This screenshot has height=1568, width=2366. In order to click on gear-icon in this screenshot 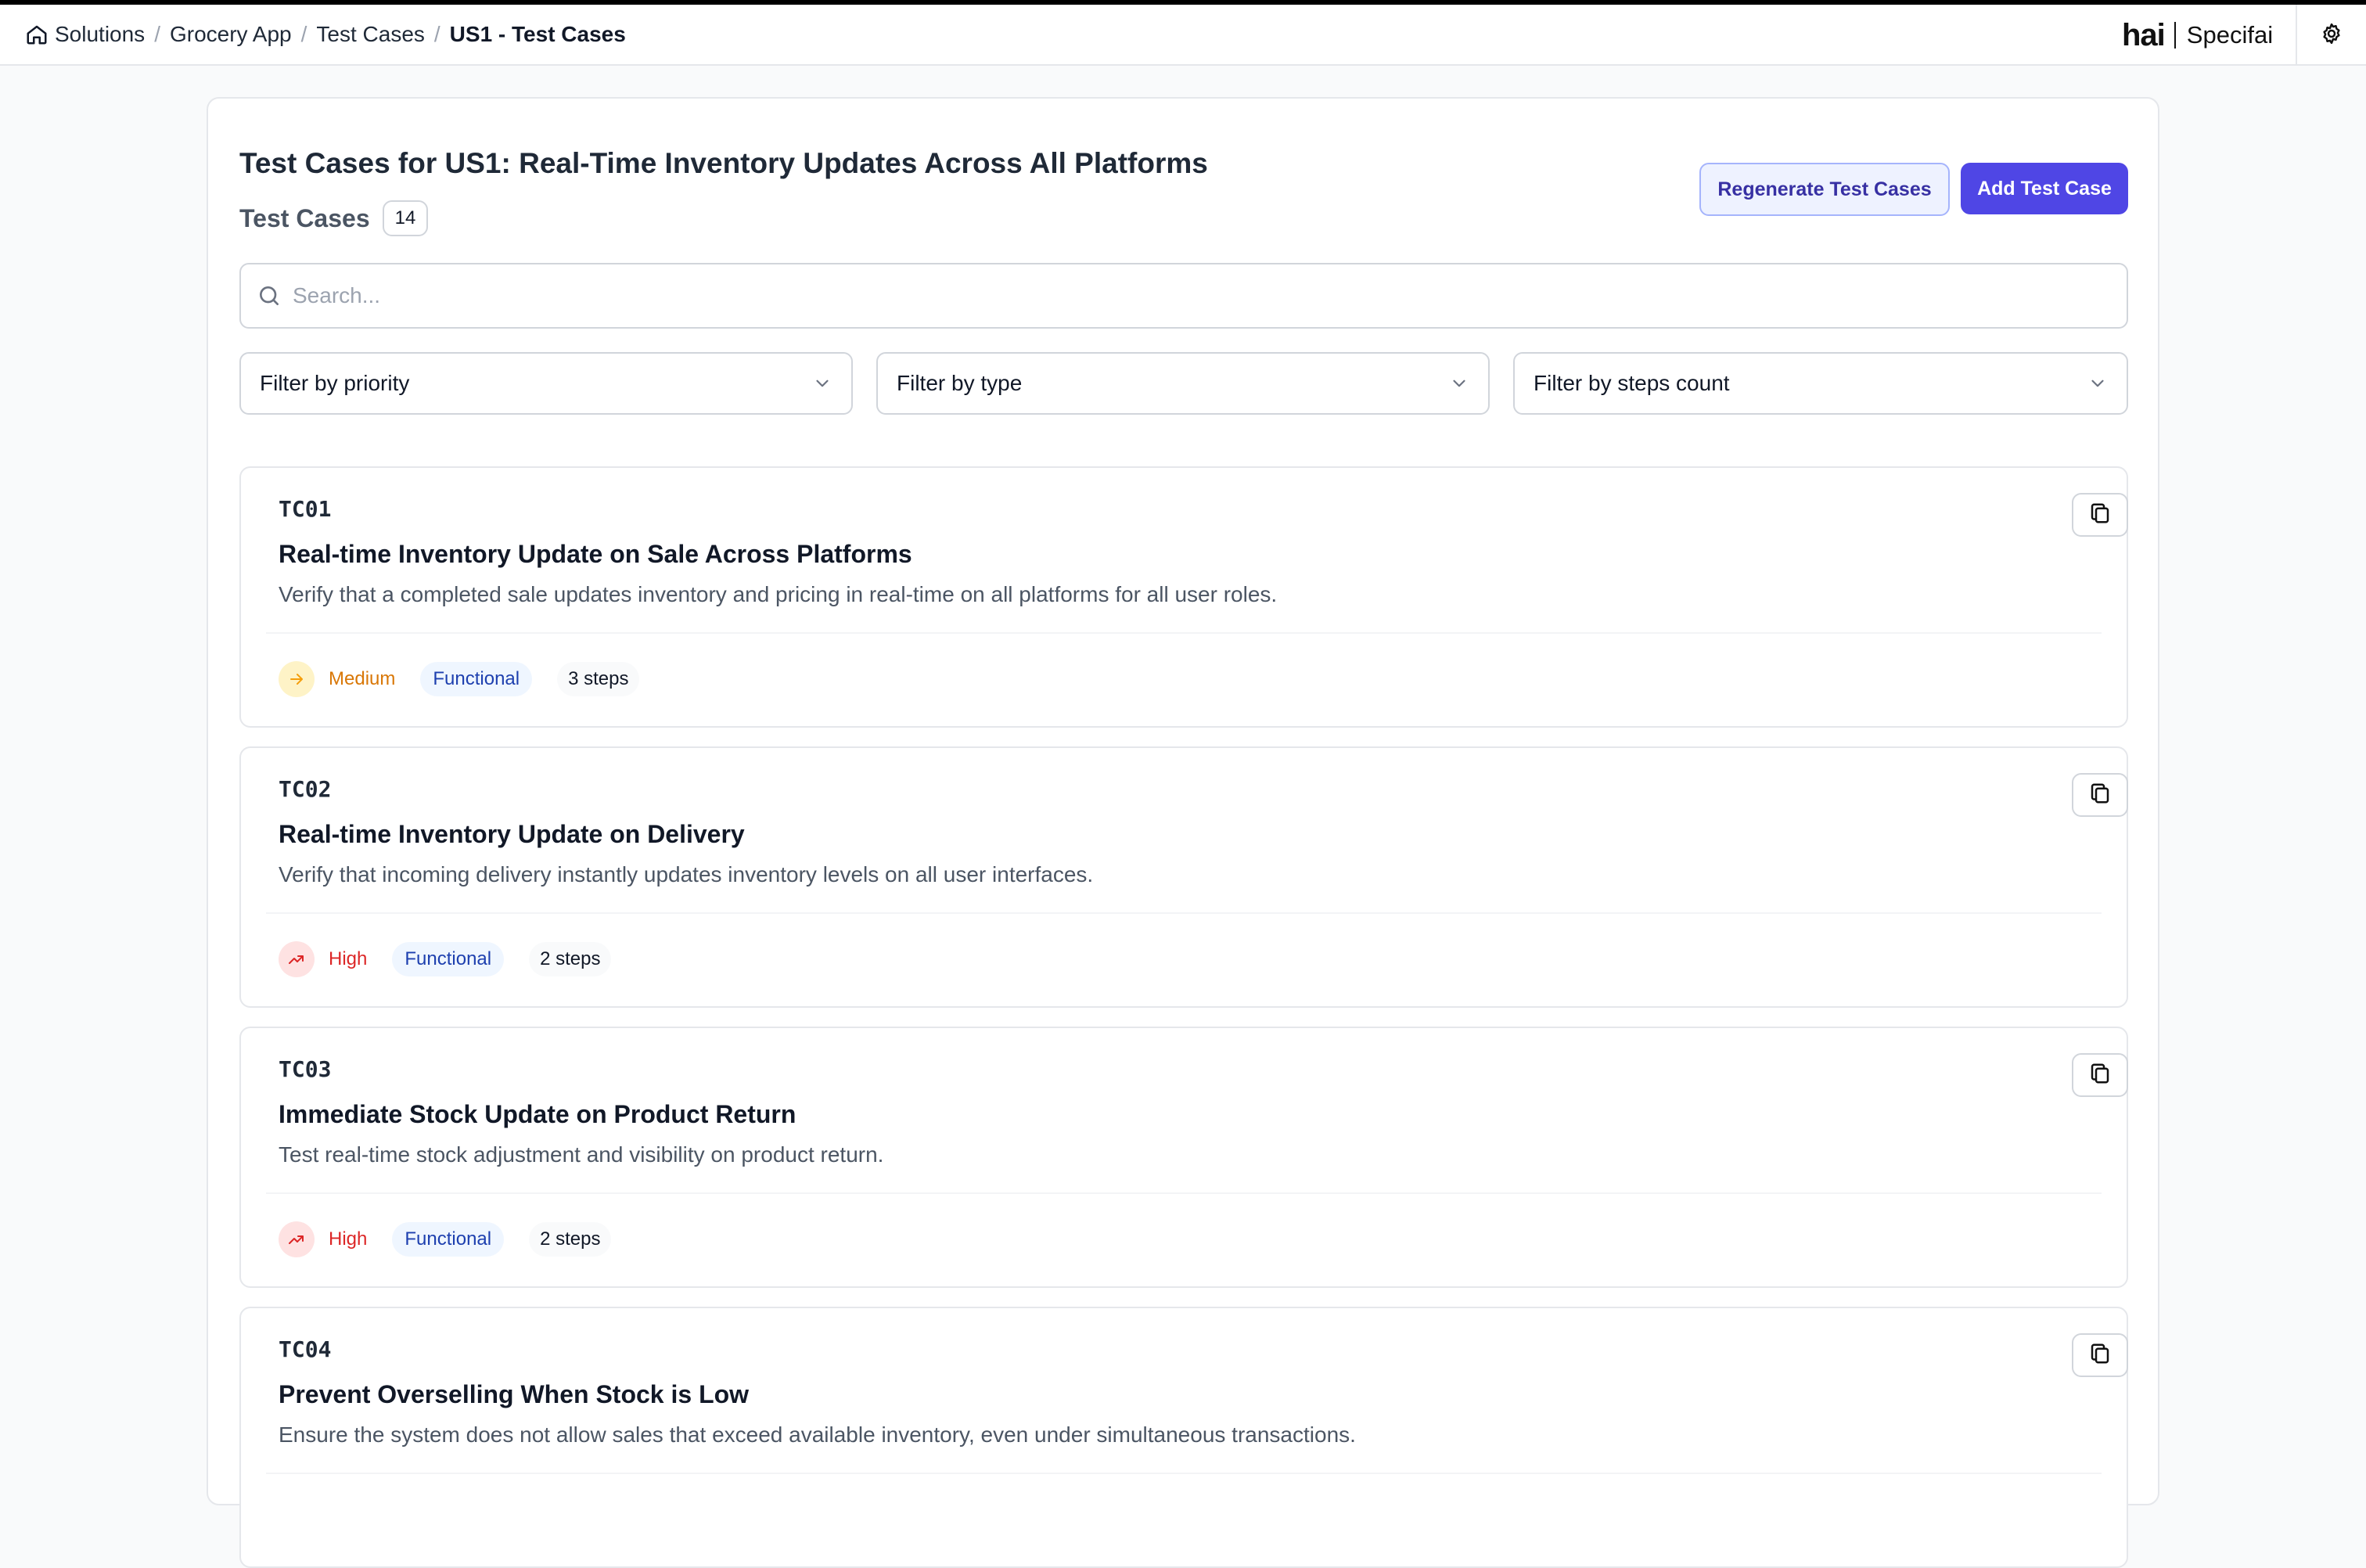, I will do `click(2332, 35)`.